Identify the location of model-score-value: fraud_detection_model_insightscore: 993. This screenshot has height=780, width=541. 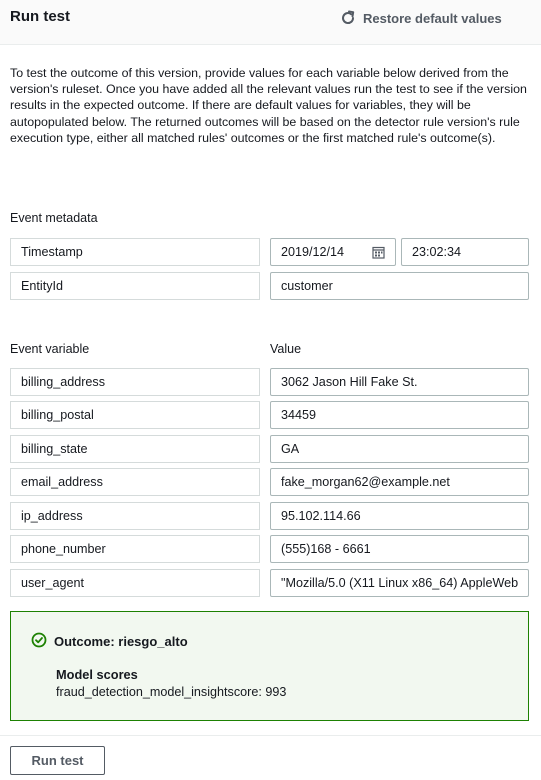
(171, 692).